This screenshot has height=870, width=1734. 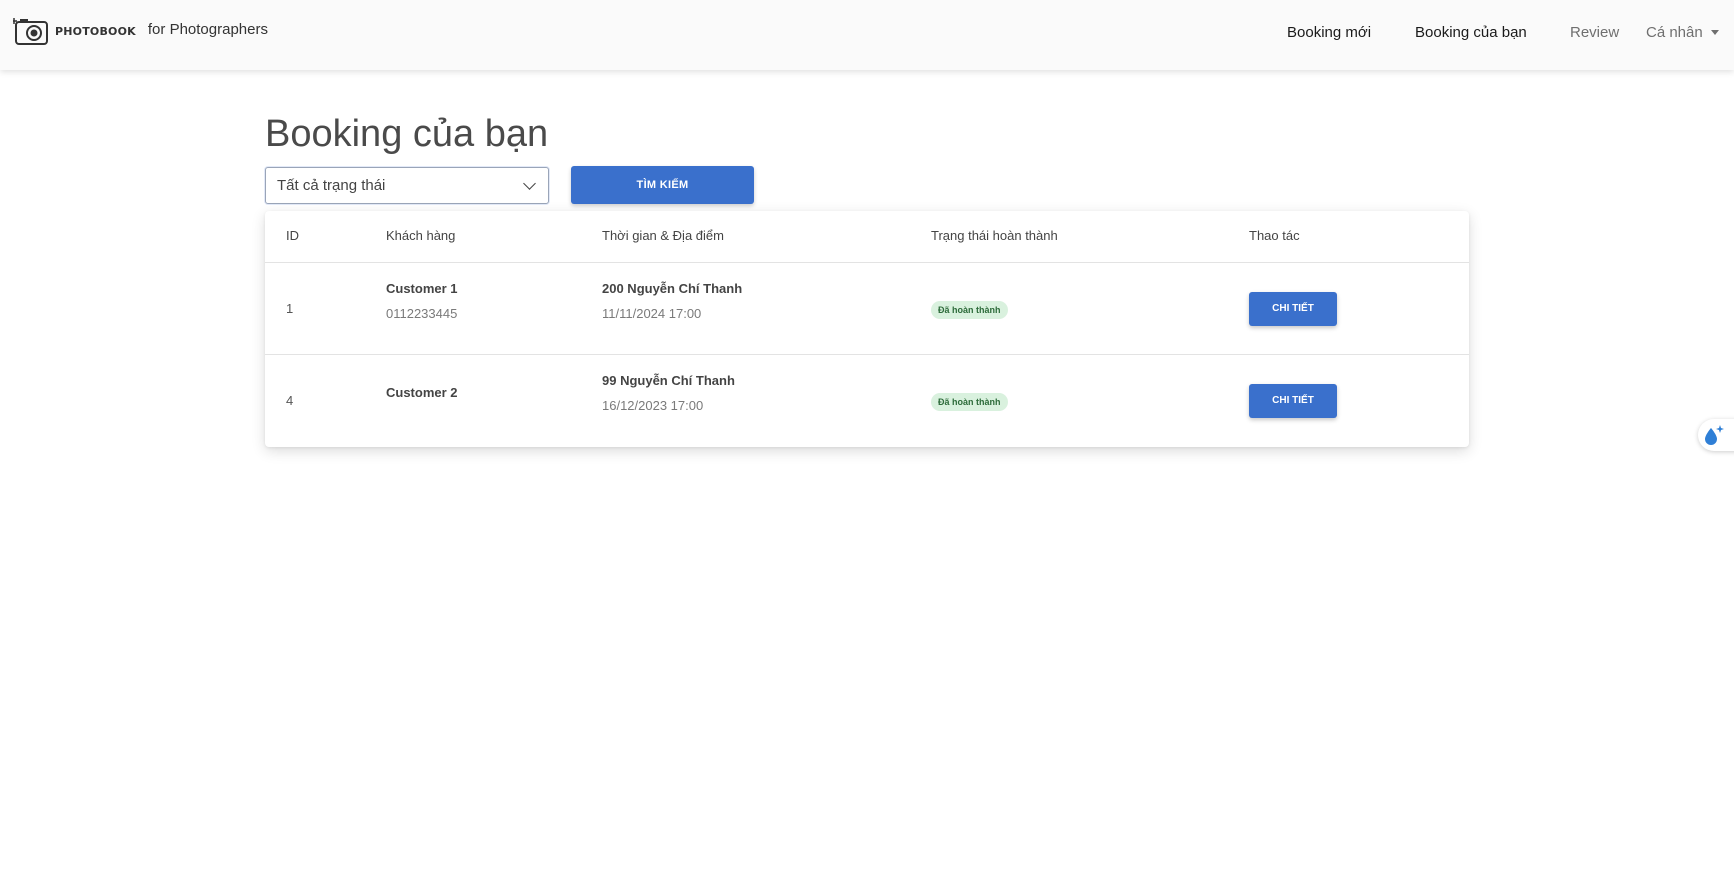 What do you see at coordinates (994, 235) in the screenshot?
I see `column-header-status: Trạng thái hoàn thành` at bounding box center [994, 235].